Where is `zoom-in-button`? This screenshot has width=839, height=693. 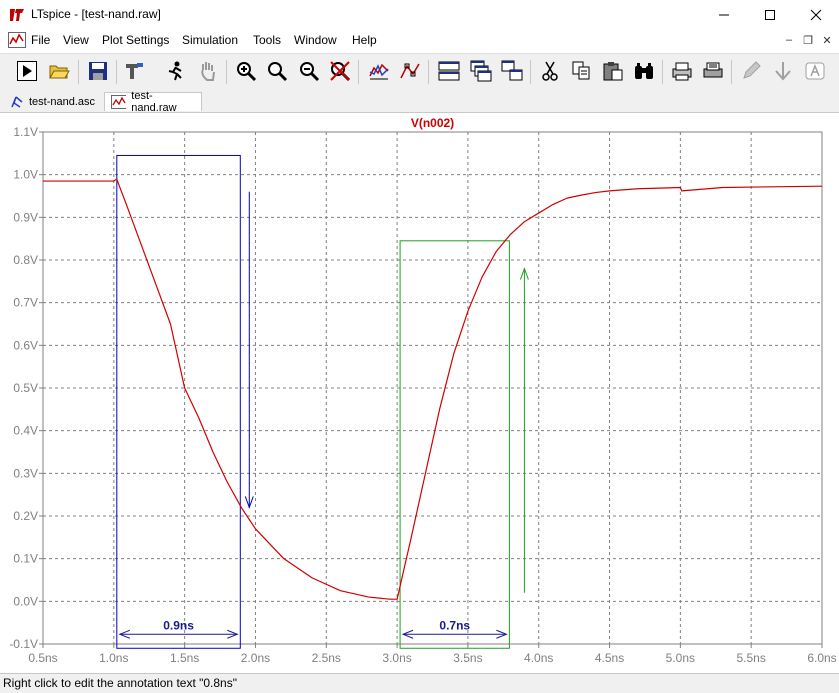 zoom-in-button is located at coordinates (246, 71).